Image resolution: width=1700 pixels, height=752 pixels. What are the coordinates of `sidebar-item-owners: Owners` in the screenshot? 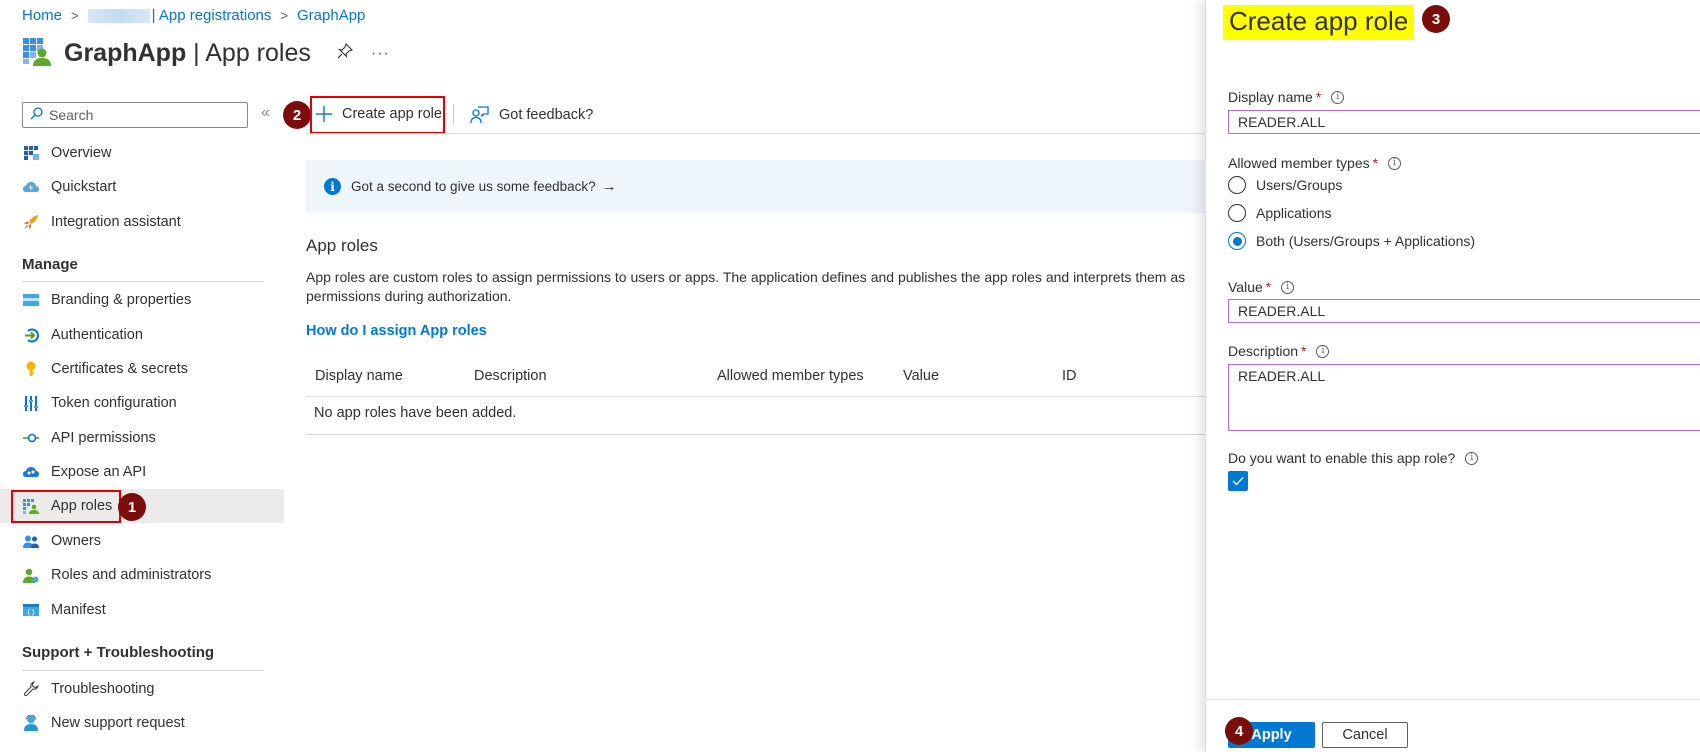 It's located at (142, 541).